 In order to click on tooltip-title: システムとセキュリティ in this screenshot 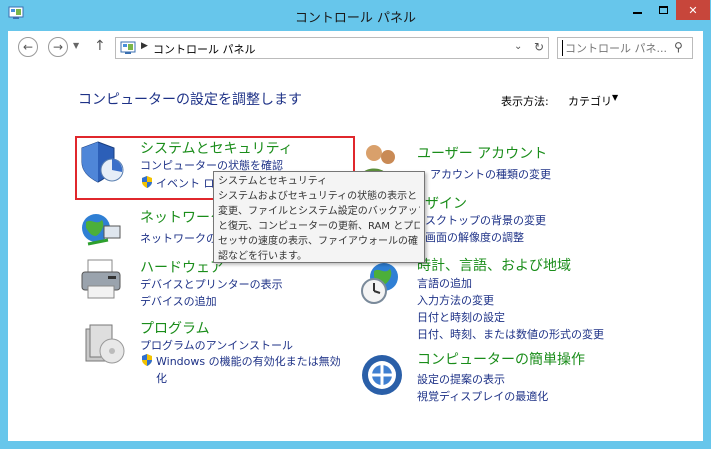, I will do `click(273, 181)`.